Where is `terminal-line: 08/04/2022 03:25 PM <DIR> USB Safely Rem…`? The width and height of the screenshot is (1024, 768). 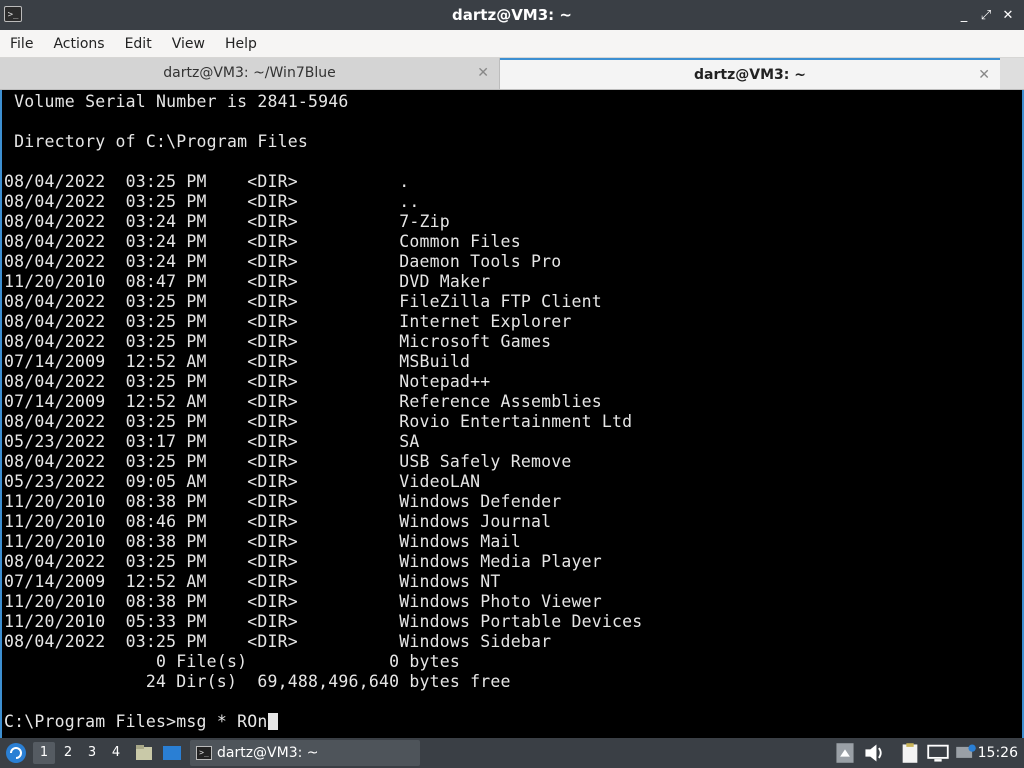
terminal-line: 08/04/2022 03:25 PM <DIR> USB Safely Rem… is located at coordinates (288, 461).